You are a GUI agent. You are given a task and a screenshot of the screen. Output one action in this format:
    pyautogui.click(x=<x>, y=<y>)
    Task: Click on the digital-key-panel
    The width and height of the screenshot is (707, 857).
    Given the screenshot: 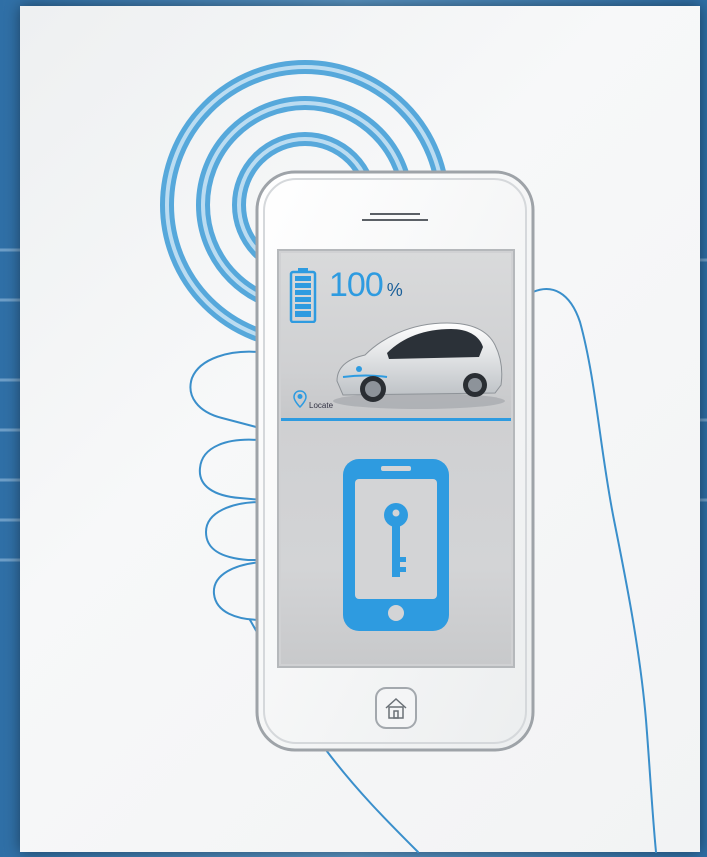 What is the action you would take?
    pyautogui.click(x=396, y=542)
    